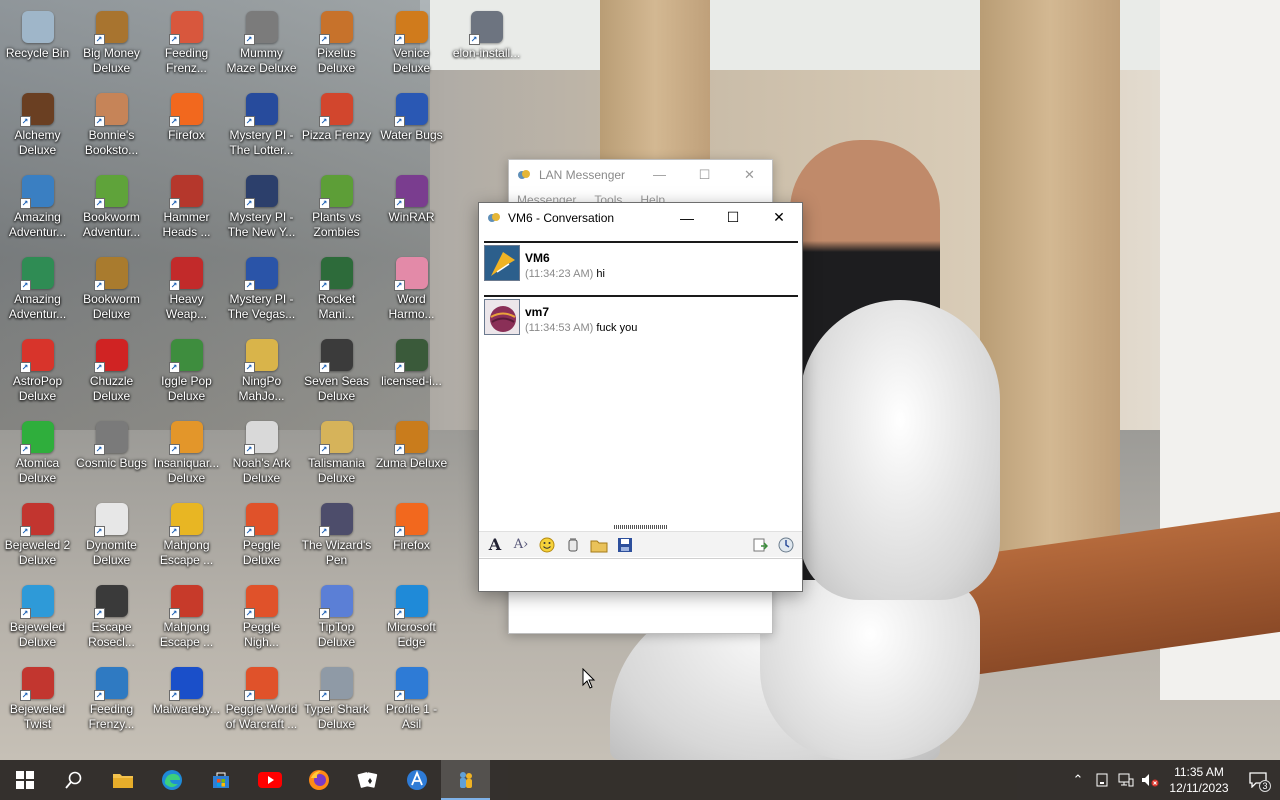  I want to click on desktop-icon: ↗ Chuzzle Deluxe, so click(111, 373).